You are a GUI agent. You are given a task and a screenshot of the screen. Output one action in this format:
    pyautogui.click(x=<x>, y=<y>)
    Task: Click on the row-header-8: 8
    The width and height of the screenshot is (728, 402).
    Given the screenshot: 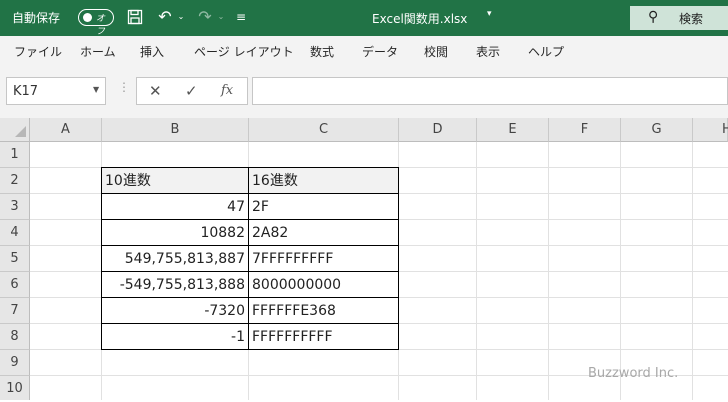 What is the action you would take?
    pyautogui.click(x=15, y=337)
    